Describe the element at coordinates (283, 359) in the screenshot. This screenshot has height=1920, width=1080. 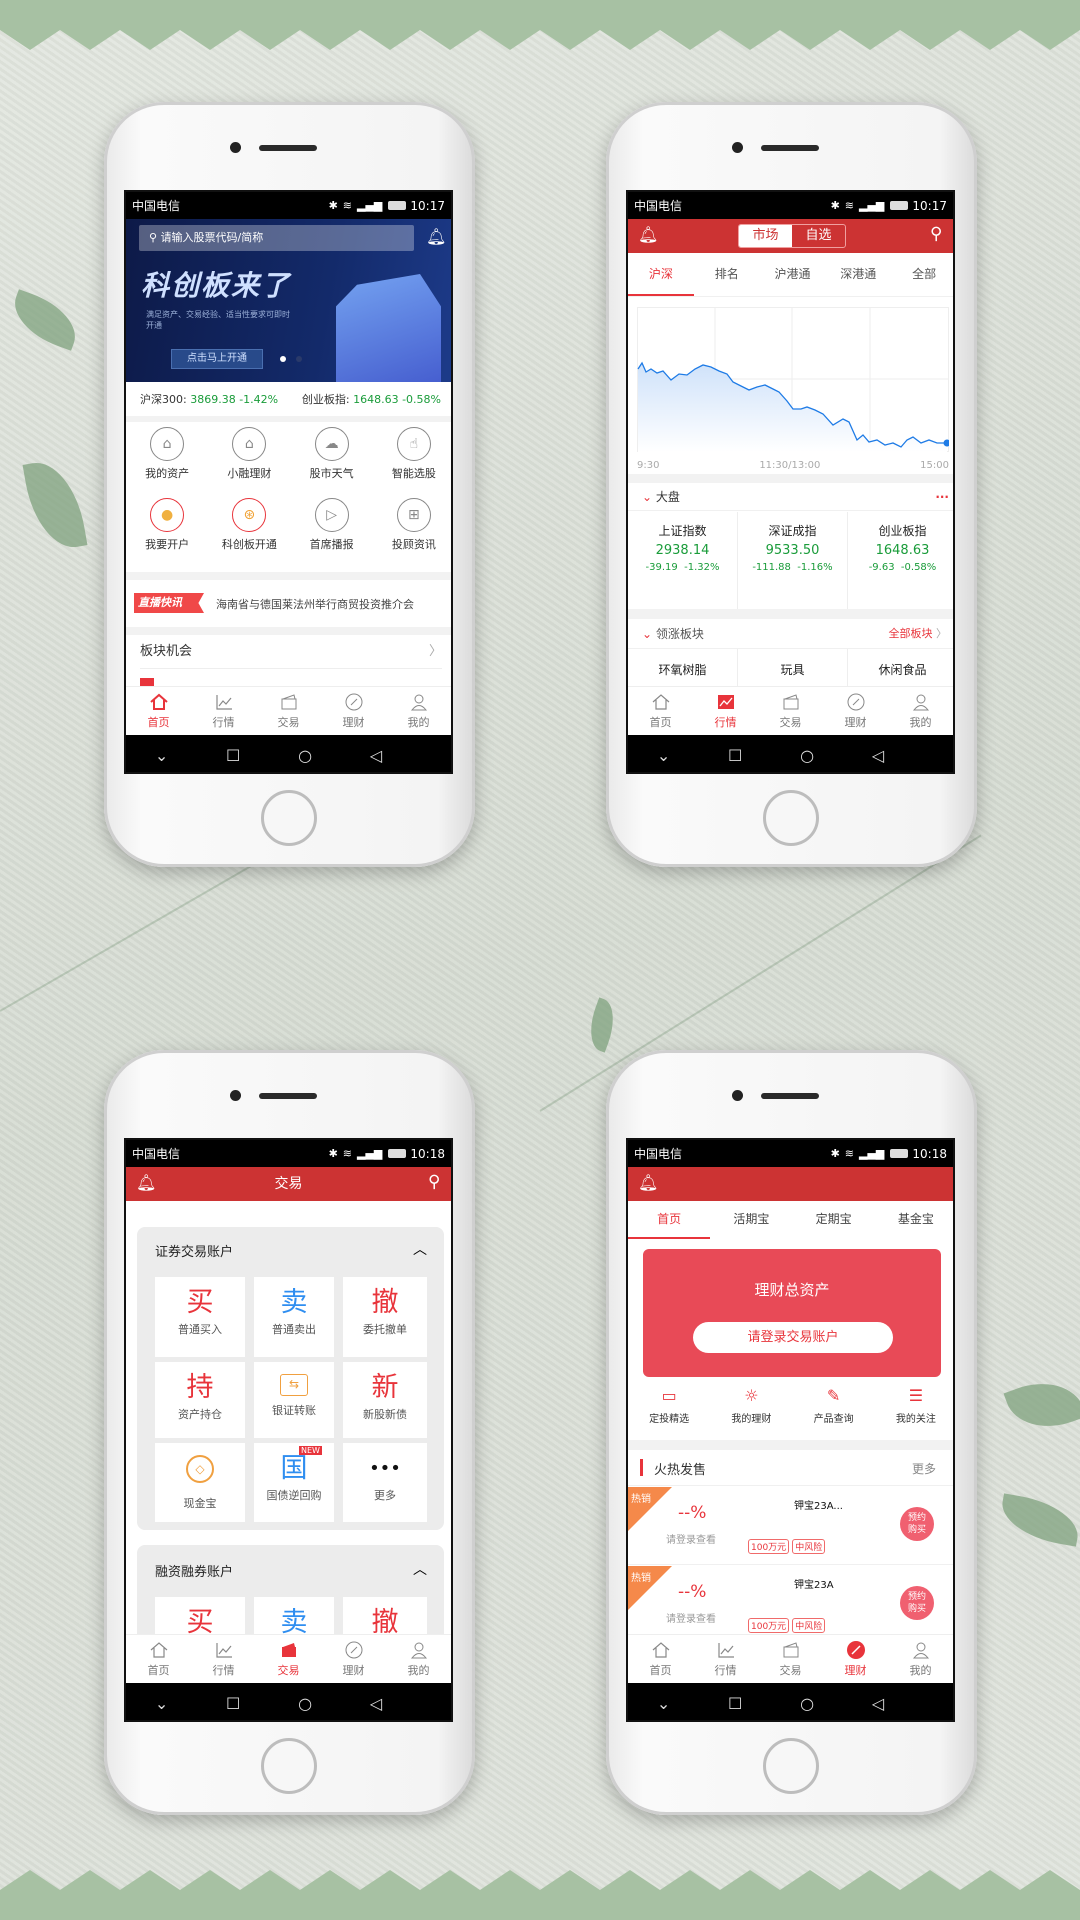
I see `carousel-dot-active` at that location.